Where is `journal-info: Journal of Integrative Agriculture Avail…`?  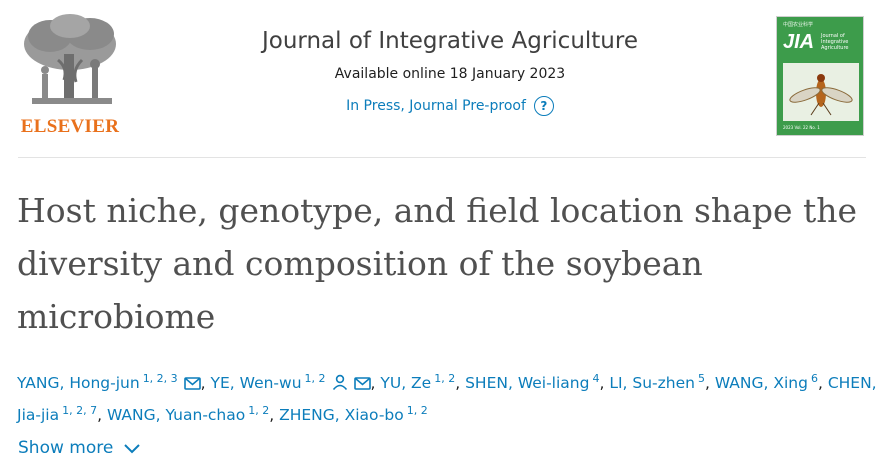 journal-info: Journal of Integrative Agriculture Avail… is located at coordinates (450, 72).